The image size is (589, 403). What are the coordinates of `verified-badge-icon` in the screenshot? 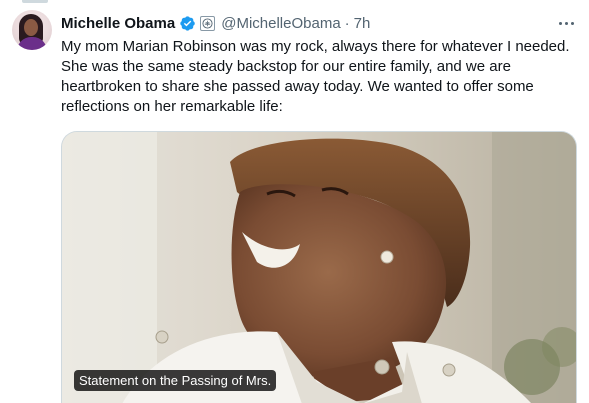 It's located at (187, 23).